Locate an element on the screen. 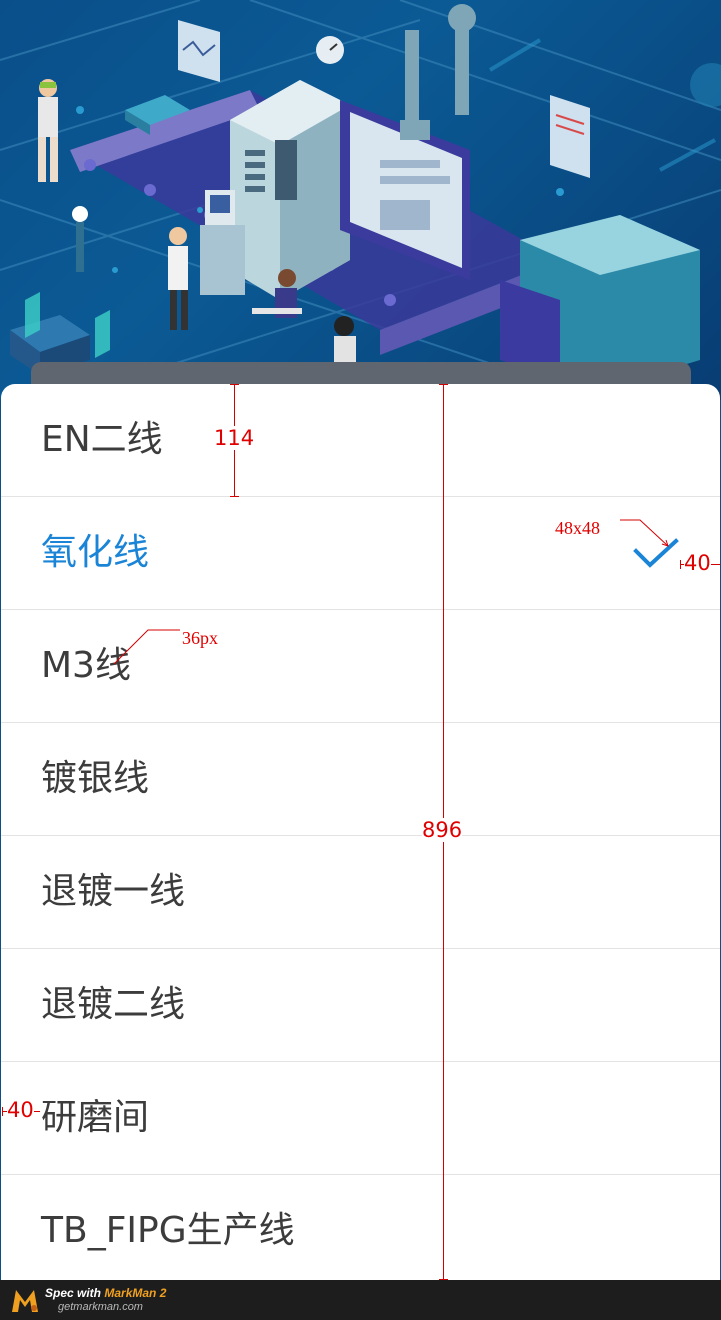 The height and width of the screenshot is (1320, 721). footer-title: Spec with MarkMan 2 is located at coordinates (105, 1293).